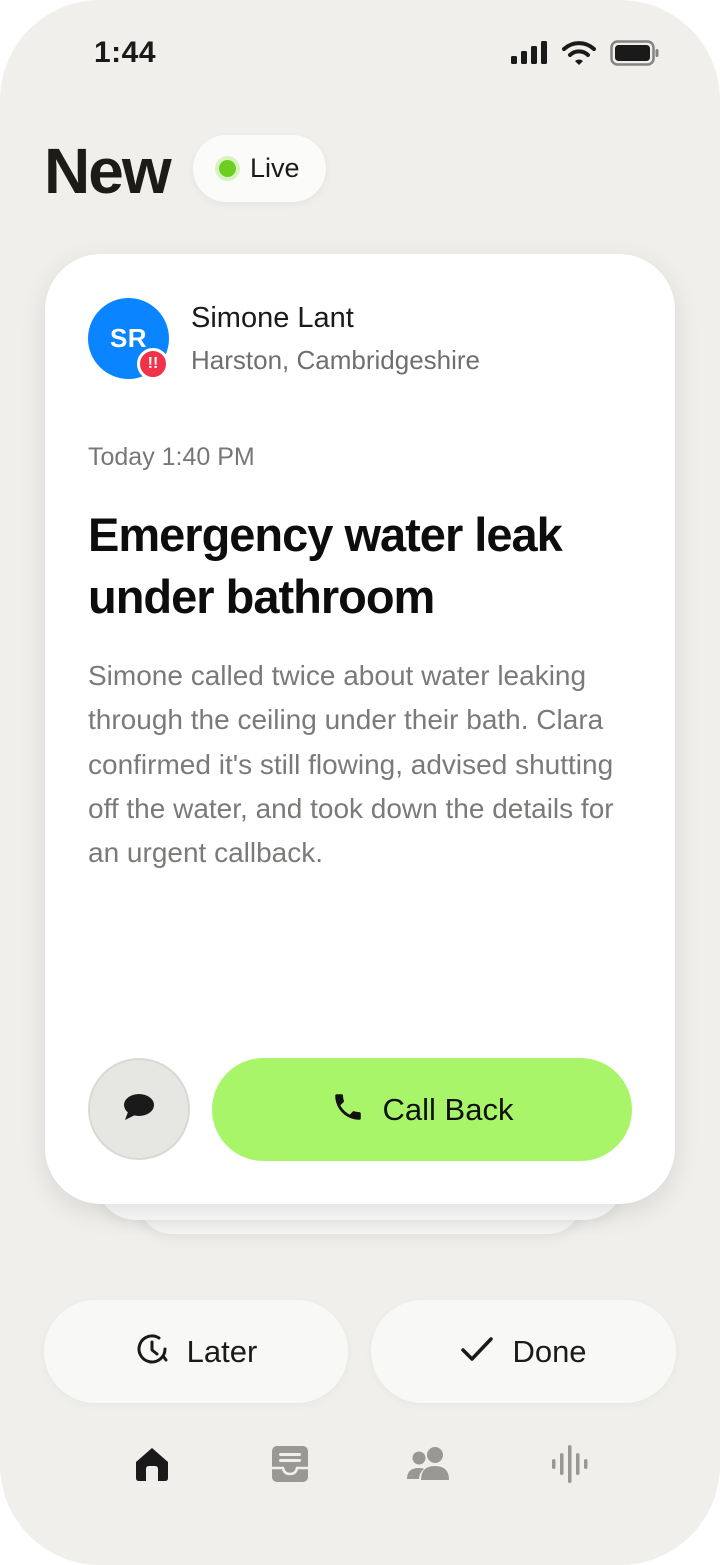  Describe the element at coordinates (336, 360) in the screenshot. I see `caller-location: Harston, Cambridgeshire` at that location.